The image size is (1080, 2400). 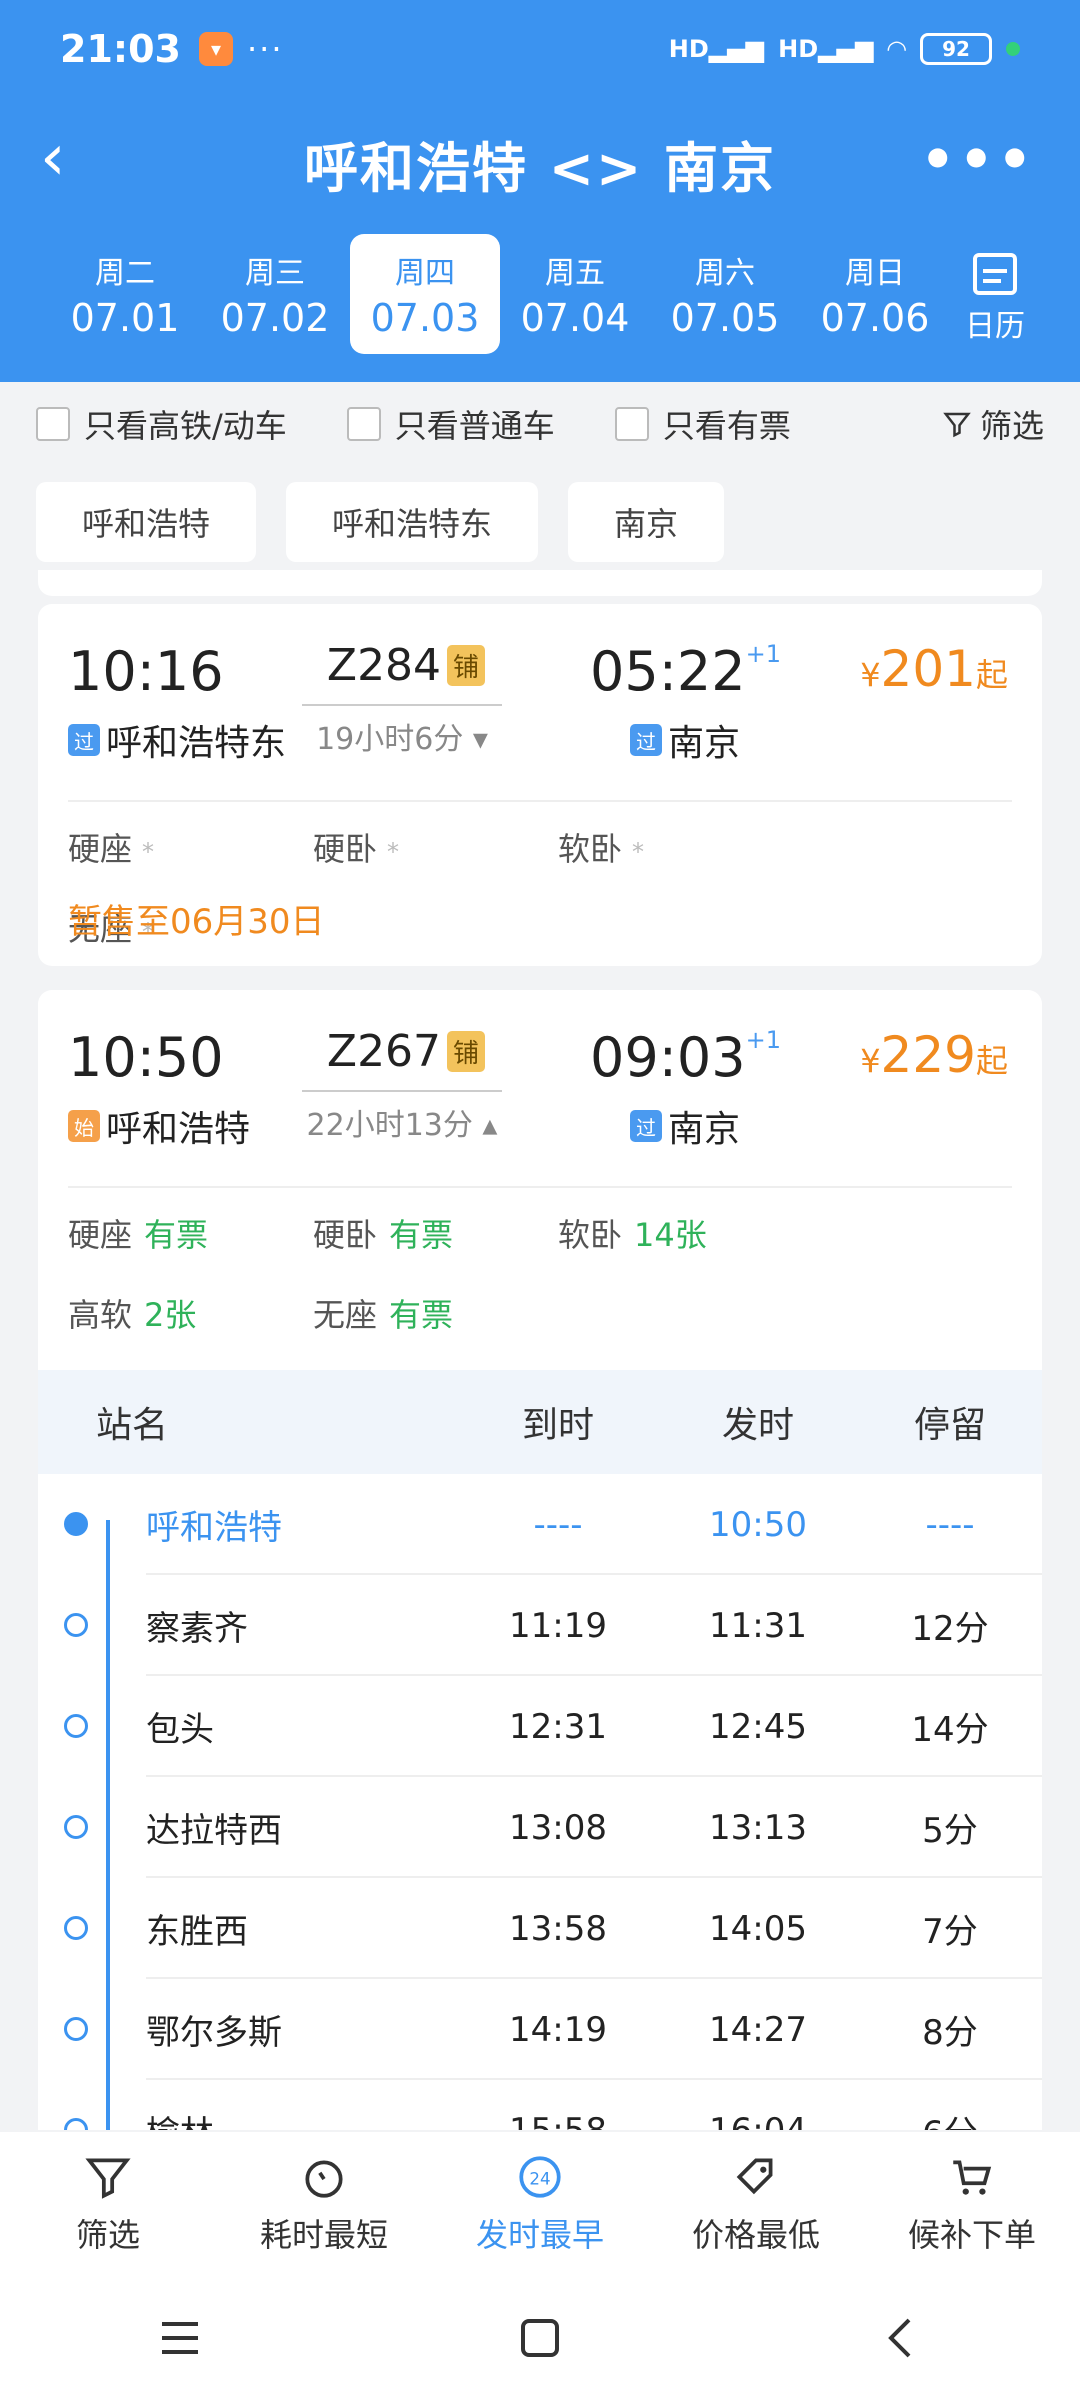 What do you see at coordinates (196, 922) in the screenshot?
I see `presale-notice: 暂售至06月30日` at bounding box center [196, 922].